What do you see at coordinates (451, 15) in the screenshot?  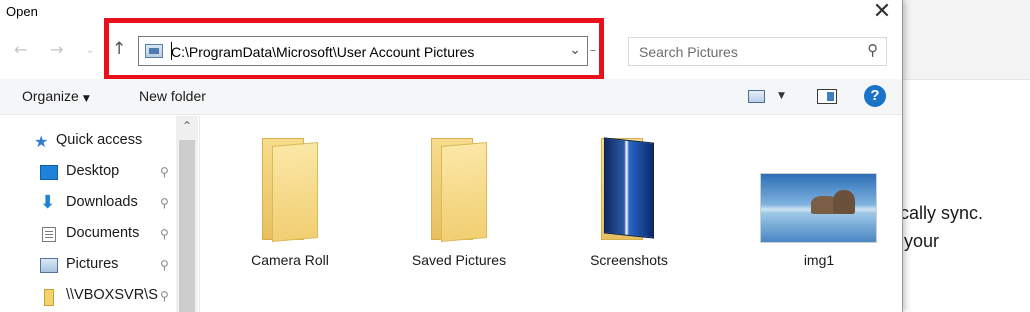 I see `dialog-titlebar: Open ✕` at bounding box center [451, 15].